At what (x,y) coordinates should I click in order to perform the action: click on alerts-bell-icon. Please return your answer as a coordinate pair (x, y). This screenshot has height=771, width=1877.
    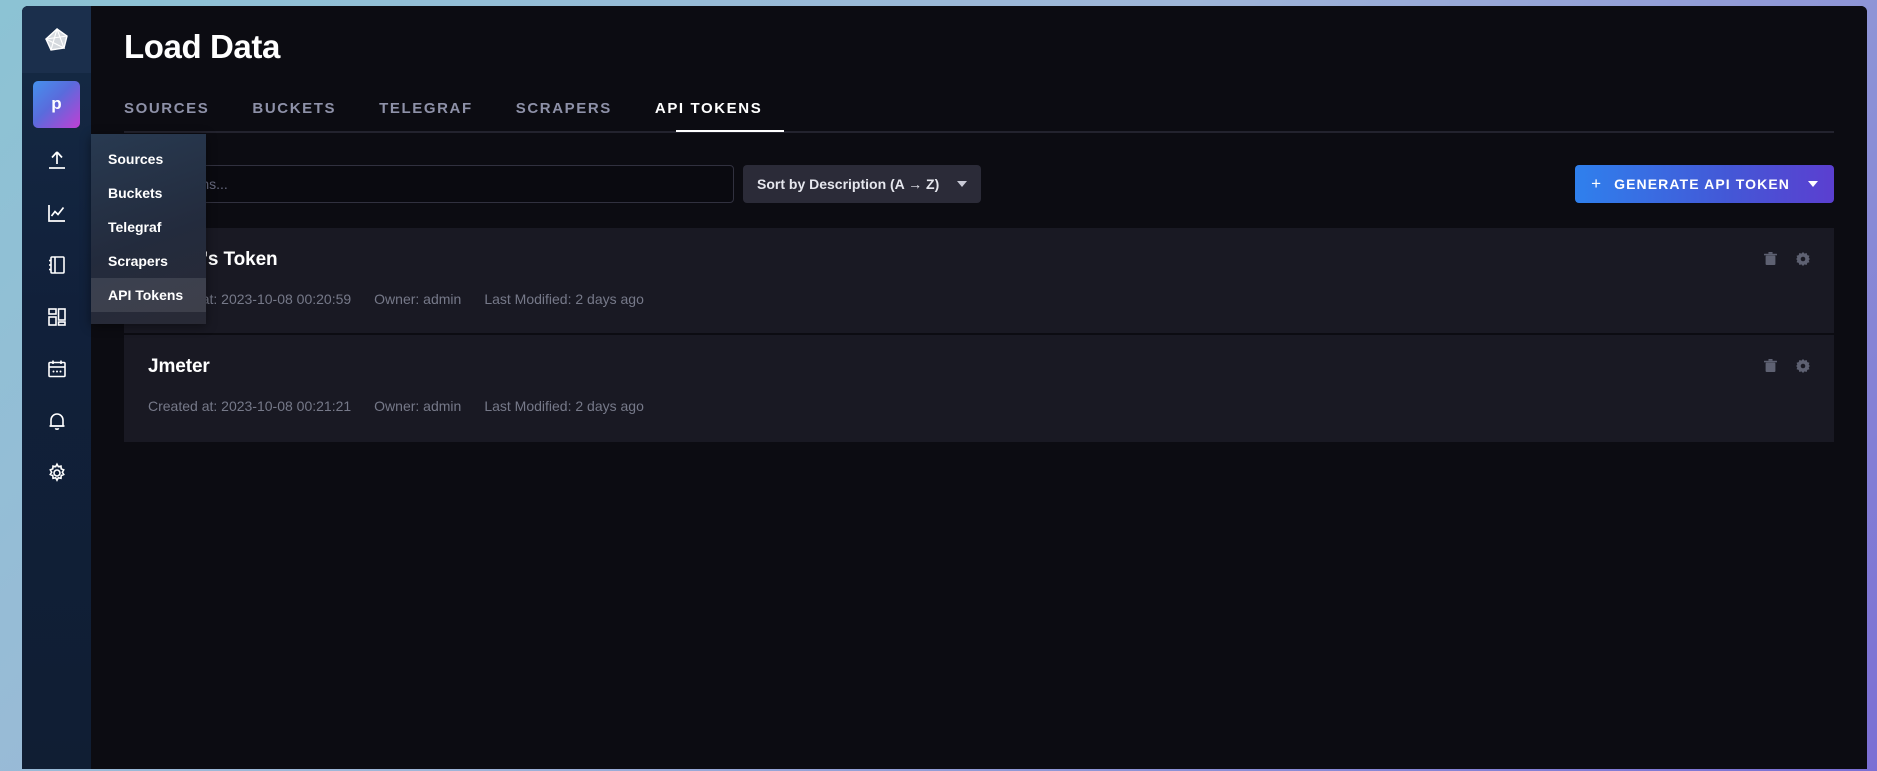
    Looking at the image, I should click on (57, 421).